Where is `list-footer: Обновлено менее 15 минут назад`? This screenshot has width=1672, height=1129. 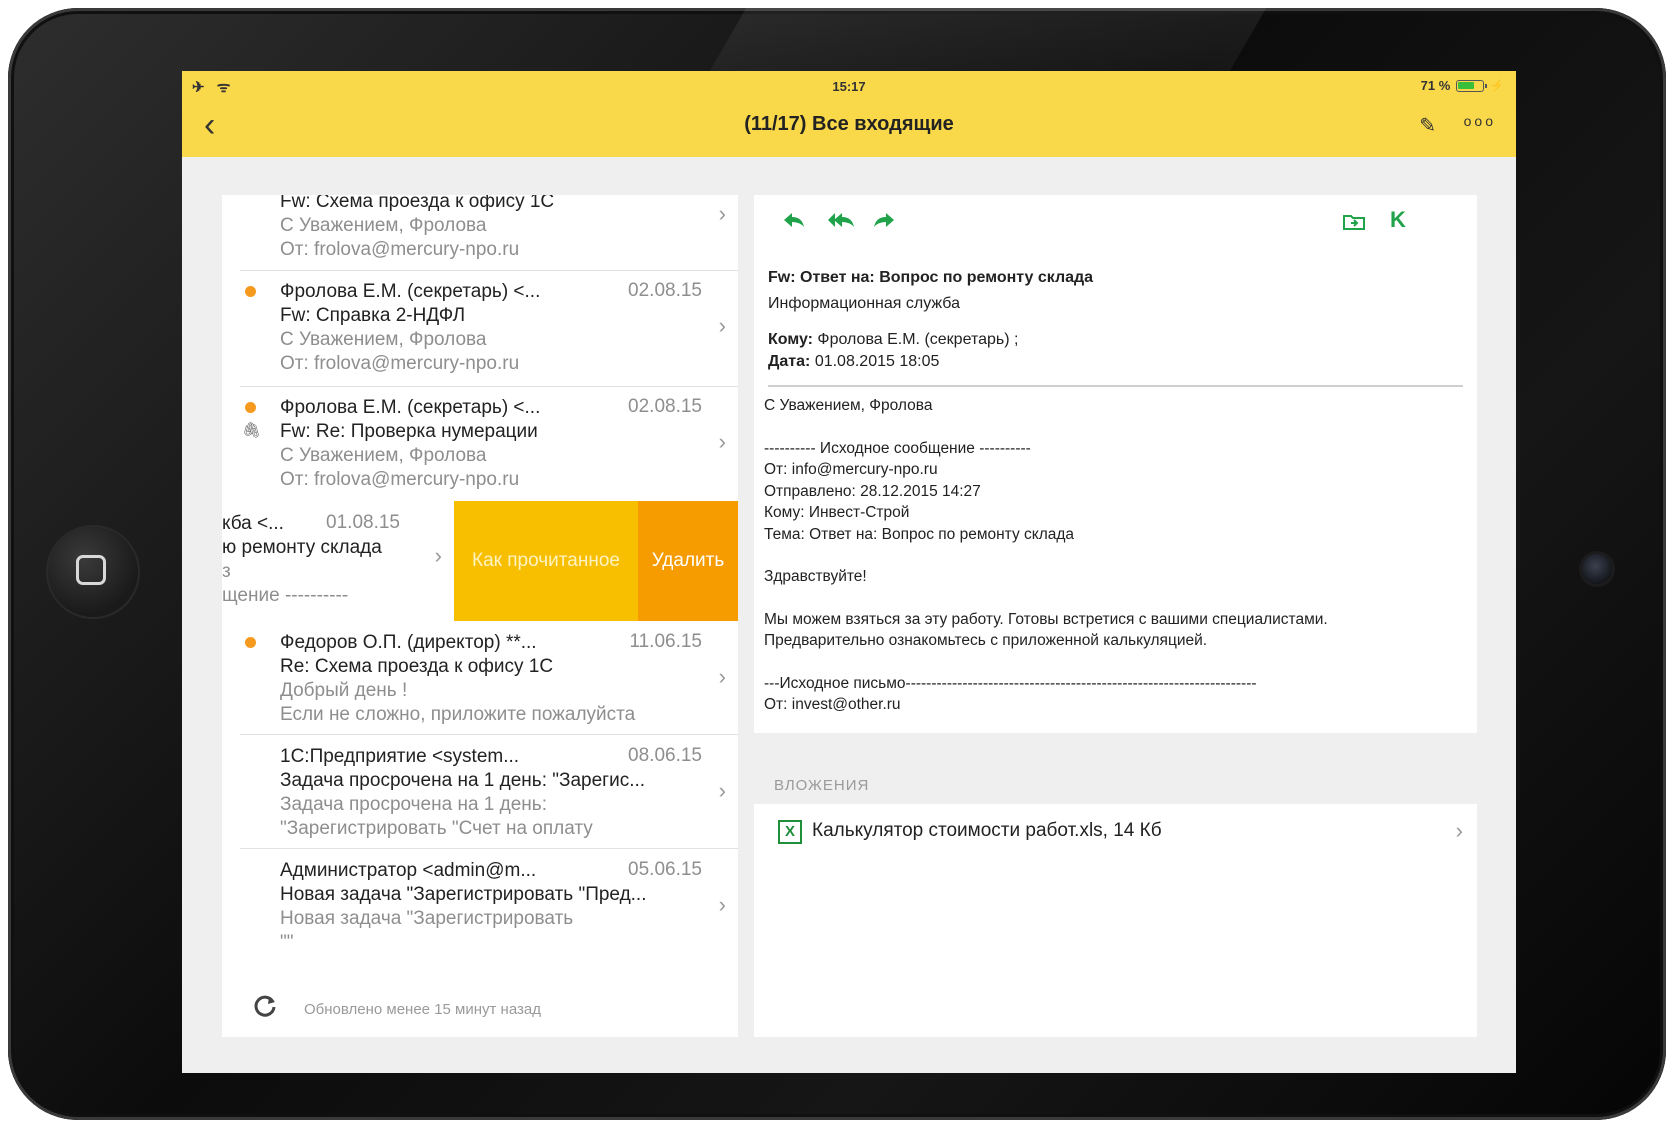
list-footer: Обновлено менее 15 минут назад is located at coordinates (480, 1009).